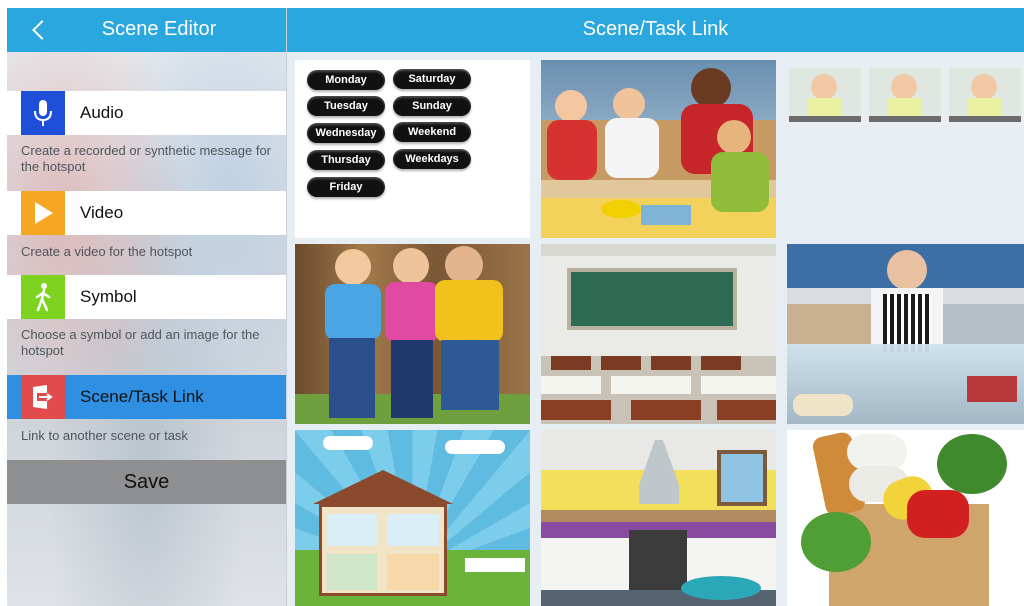  What do you see at coordinates (39, 30) in the screenshot?
I see `back-button` at bounding box center [39, 30].